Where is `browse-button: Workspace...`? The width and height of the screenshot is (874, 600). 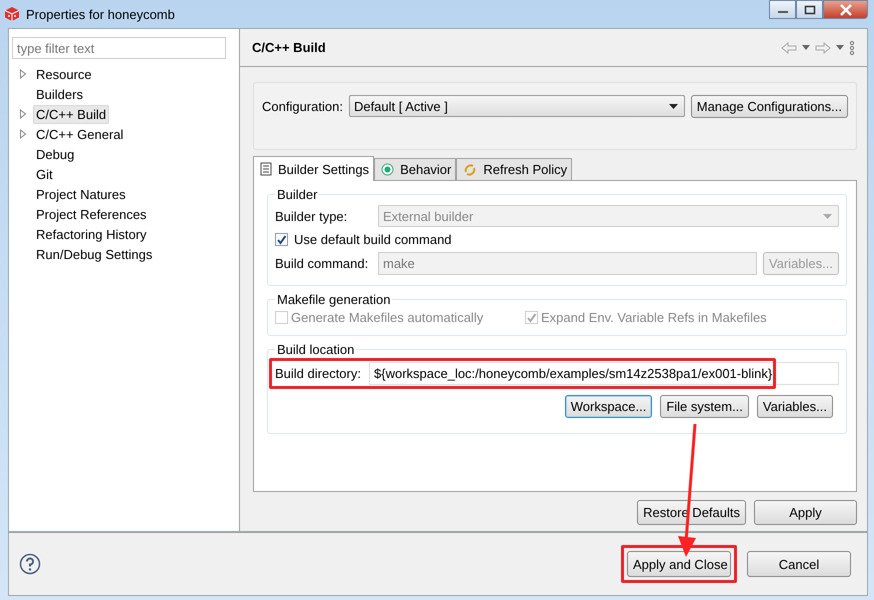
browse-button: Workspace... is located at coordinates (608, 406).